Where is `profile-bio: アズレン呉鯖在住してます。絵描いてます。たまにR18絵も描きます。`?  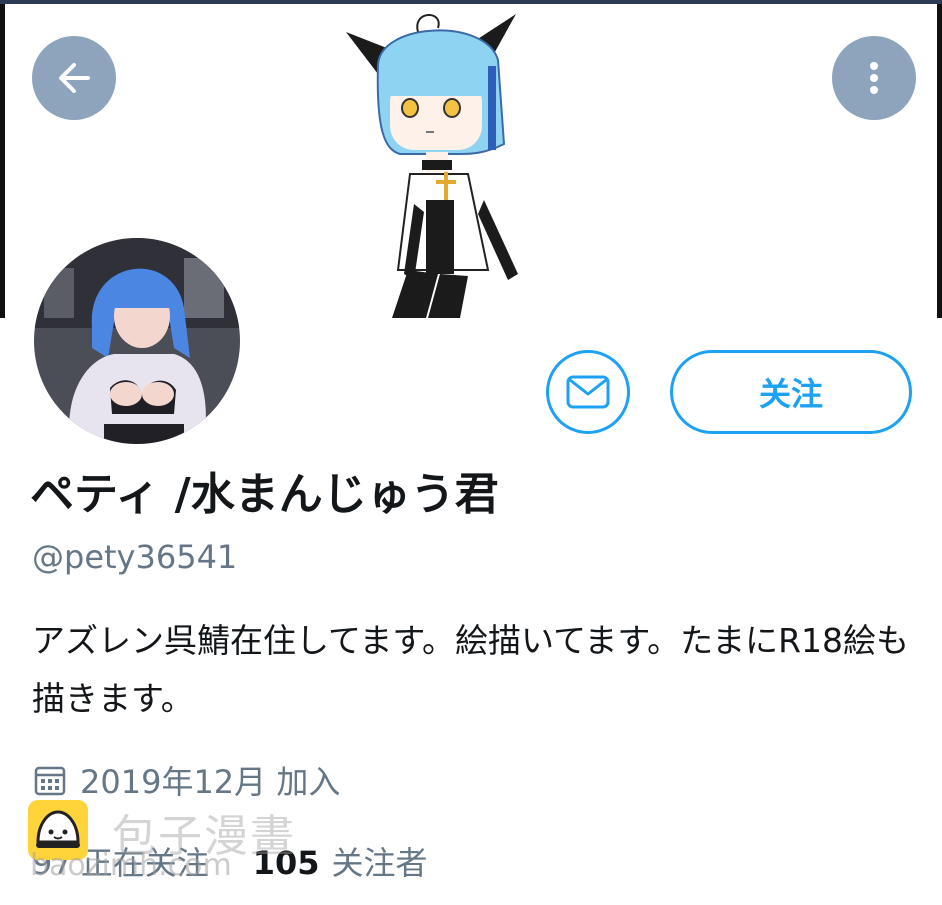
profile-bio: アズレン呉鯖在住してます。絵描いてます。たまにR18絵も描きます。 is located at coordinates (471, 669).